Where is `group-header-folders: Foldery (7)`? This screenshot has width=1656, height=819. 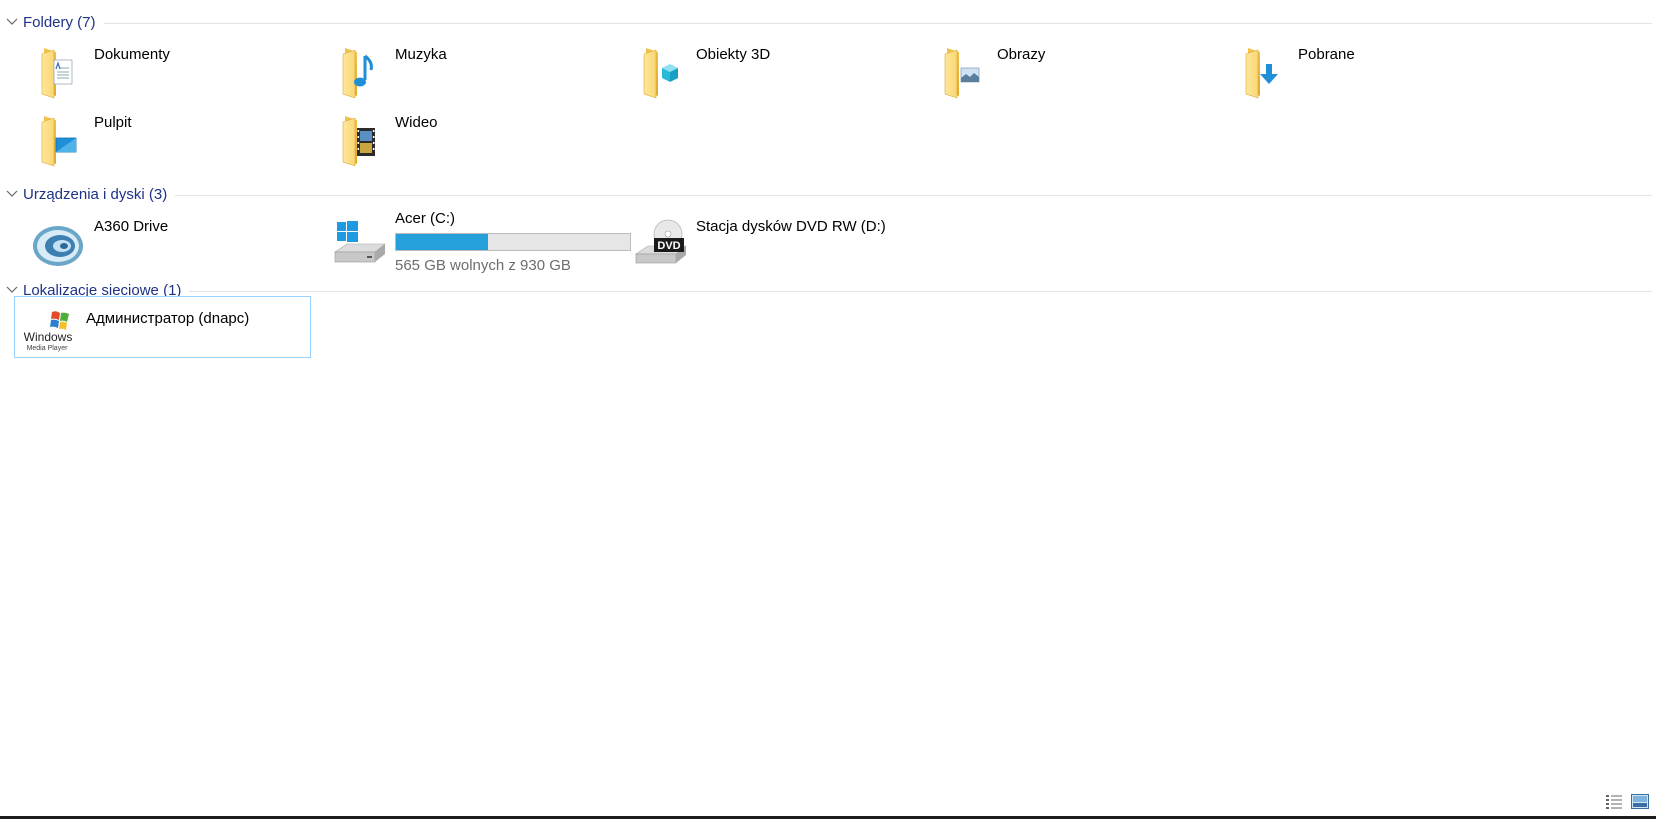 group-header-folders: Foldery (7) is located at coordinates (826, 22).